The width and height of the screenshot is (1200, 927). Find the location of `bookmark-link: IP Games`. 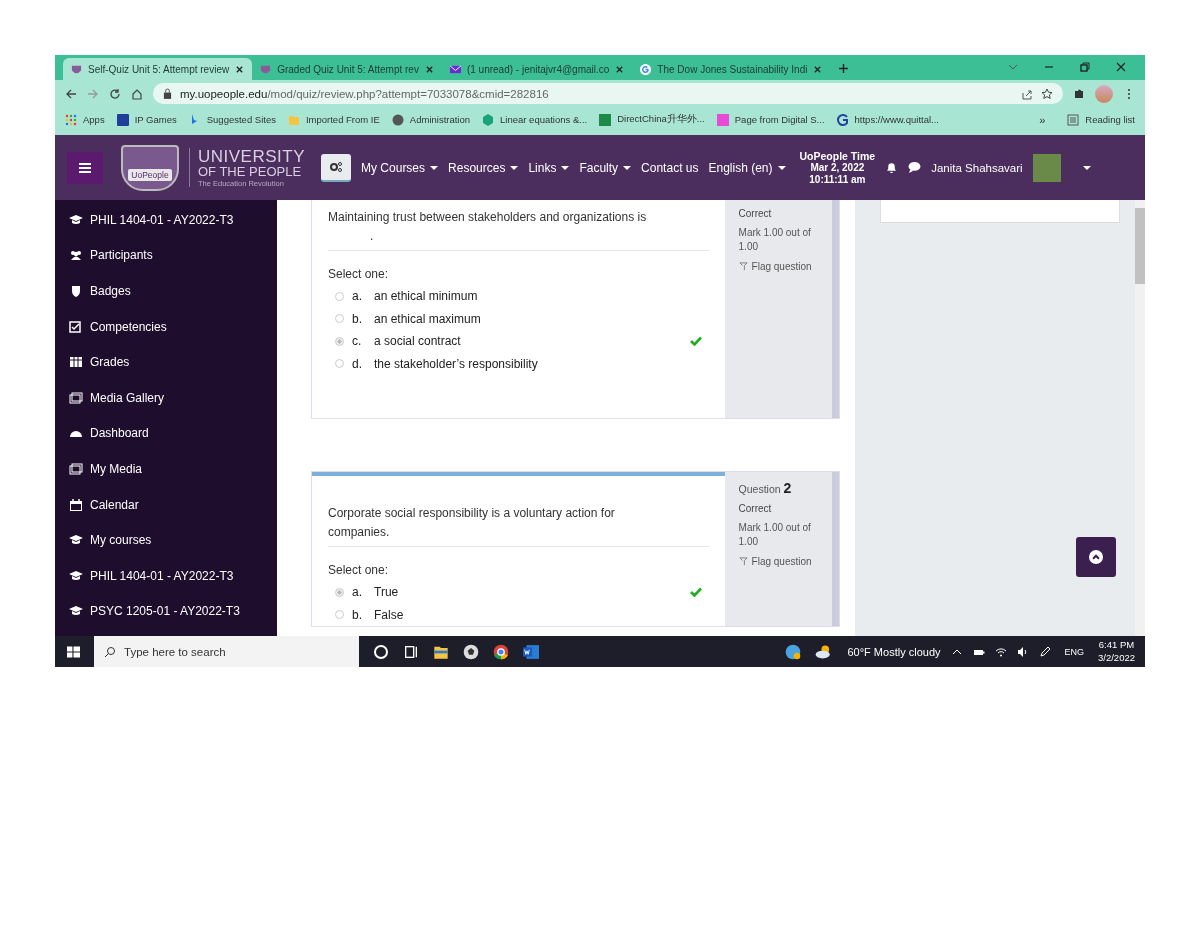

bookmark-link: IP Games is located at coordinates (146, 119).